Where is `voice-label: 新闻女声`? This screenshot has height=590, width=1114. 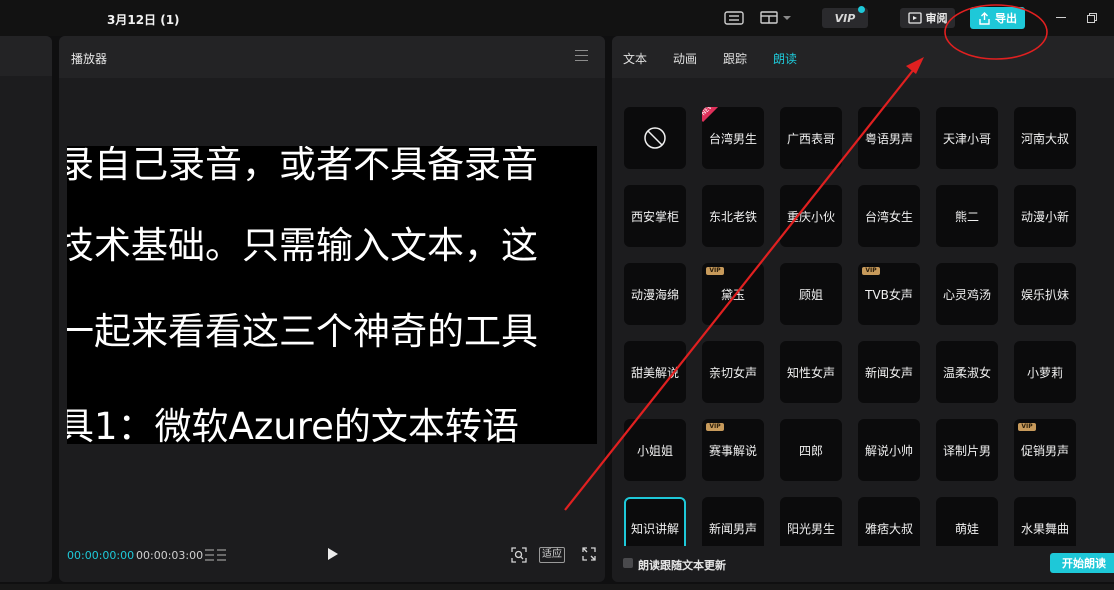
voice-label: 新闻女声 is located at coordinates (888, 372).